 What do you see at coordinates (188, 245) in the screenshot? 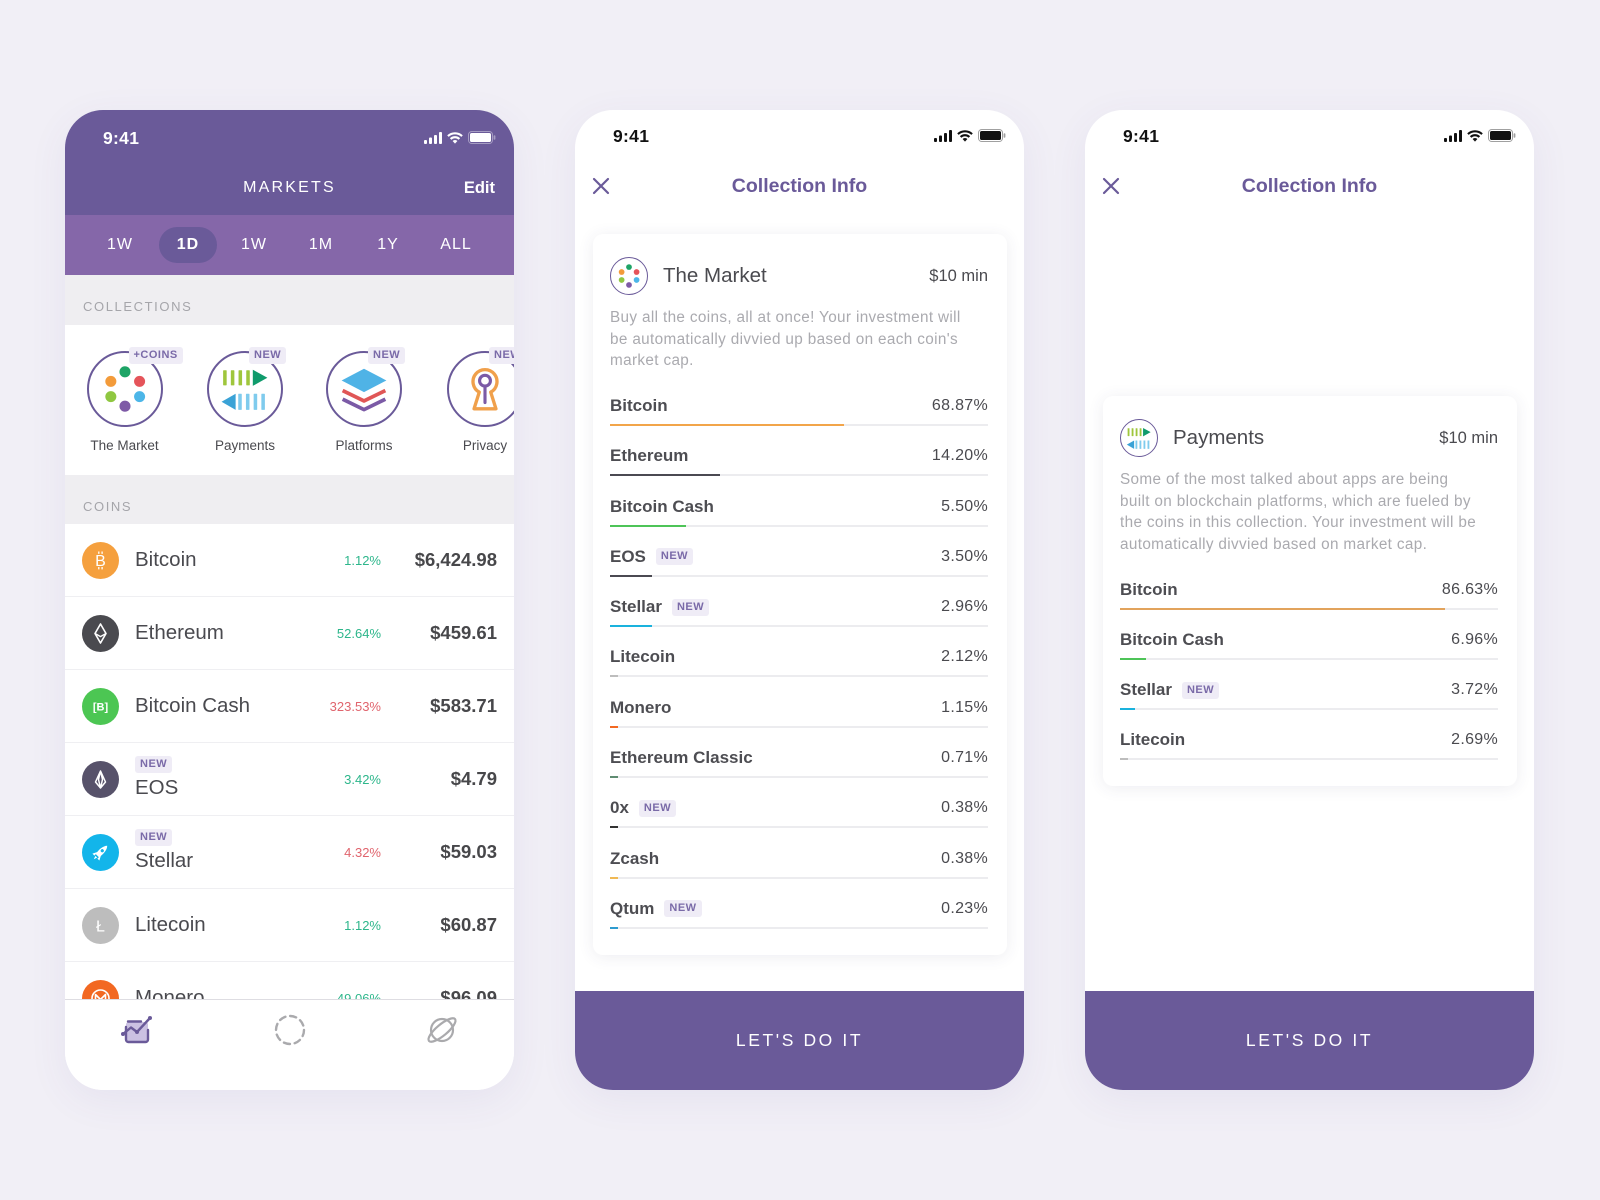
I see `tab-1d: 1D` at bounding box center [188, 245].